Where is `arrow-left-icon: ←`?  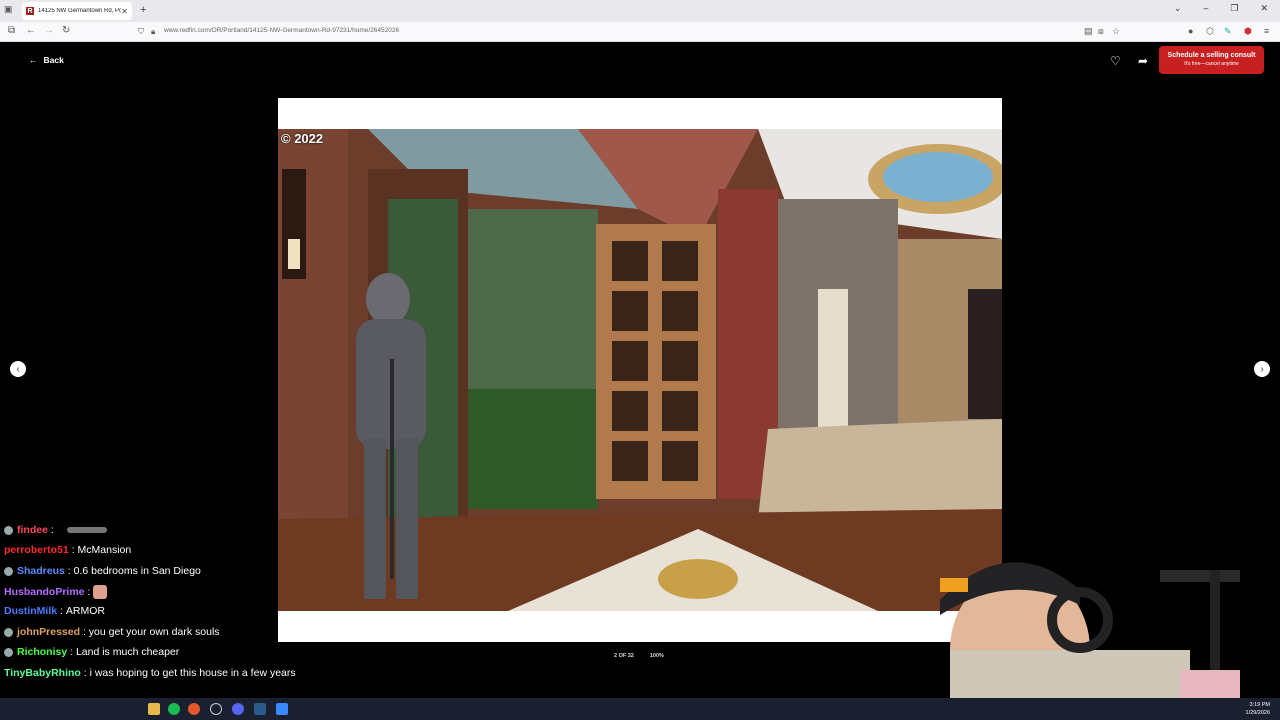
arrow-left-icon: ← is located at coordinates (33, 60).